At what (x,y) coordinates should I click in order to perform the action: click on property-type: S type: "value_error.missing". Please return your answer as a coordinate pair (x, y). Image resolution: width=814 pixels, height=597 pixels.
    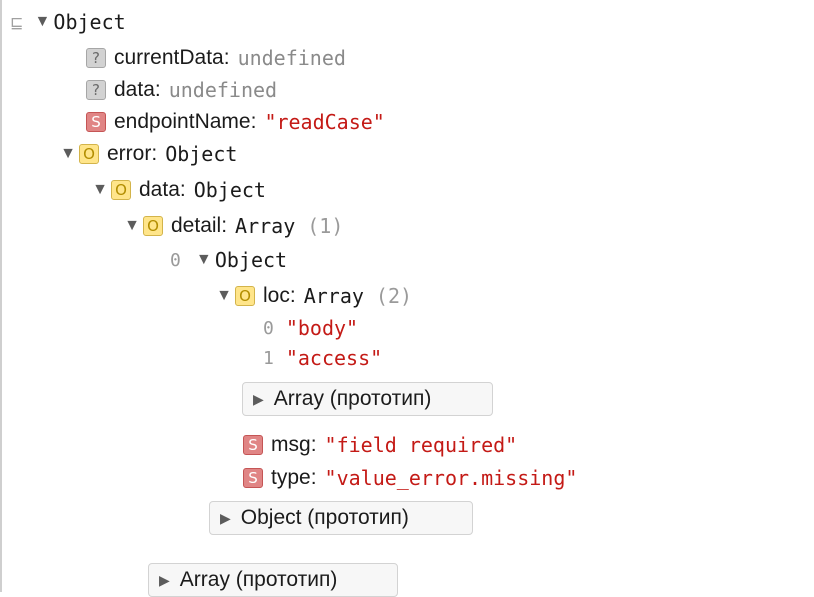
    Looking at the image, I should click on (410, 478).